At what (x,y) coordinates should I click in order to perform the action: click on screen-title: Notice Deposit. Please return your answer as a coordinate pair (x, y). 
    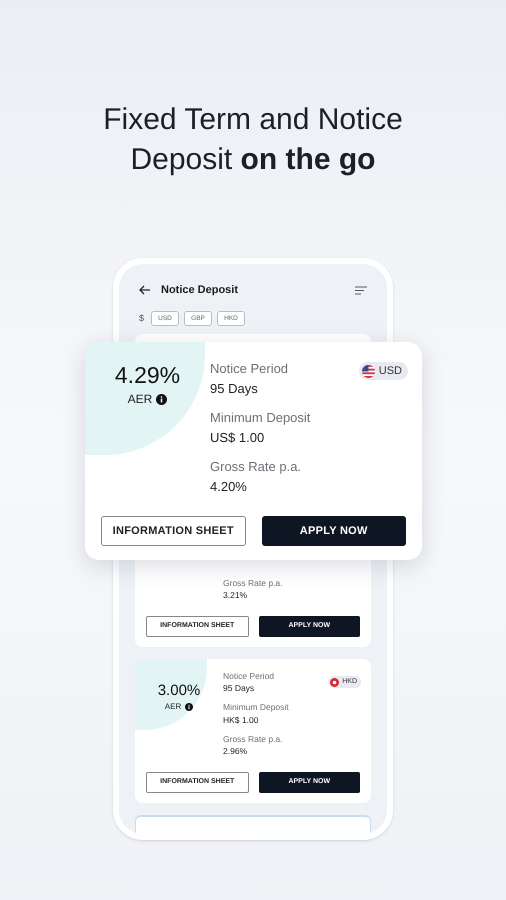
    Looking at the image, I should click on (200, 290).